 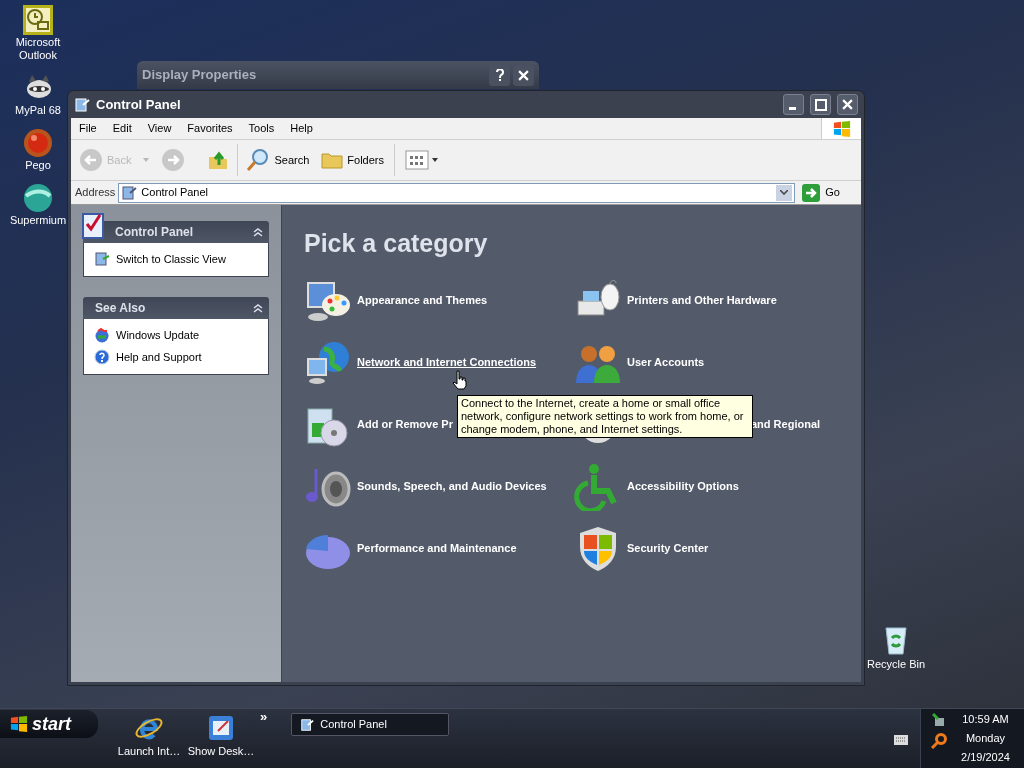 I want to click on category-link: Accessibility Options, so click(x=683, y=486).